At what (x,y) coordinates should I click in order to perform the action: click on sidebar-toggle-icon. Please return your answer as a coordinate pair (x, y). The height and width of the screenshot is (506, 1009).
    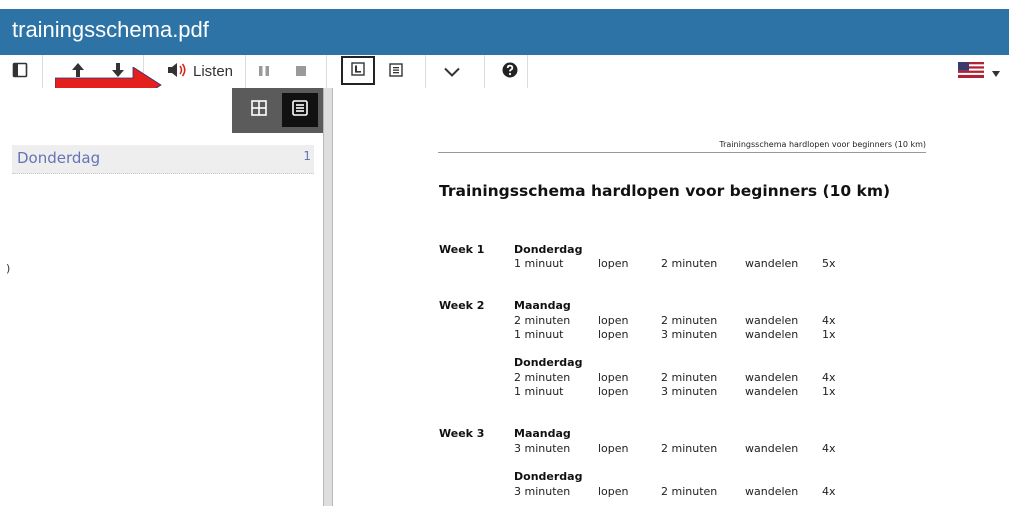
    Looking at the image, I should click on (20, 72).